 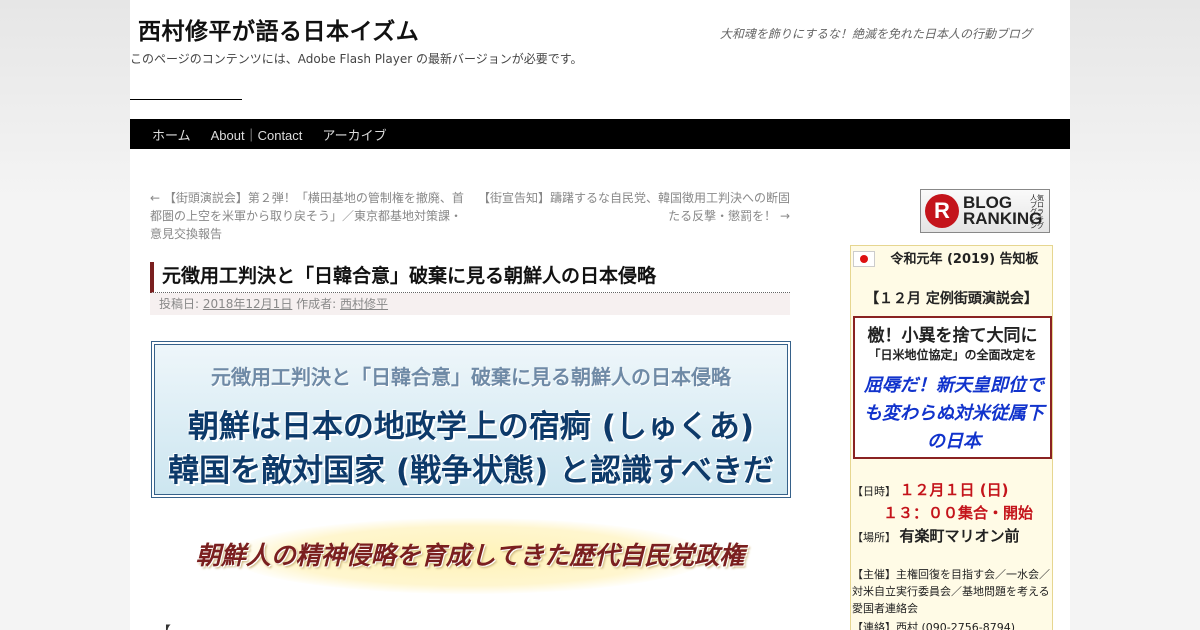 I want to click on place-label: 【場所】, so click(x=874, y=537).